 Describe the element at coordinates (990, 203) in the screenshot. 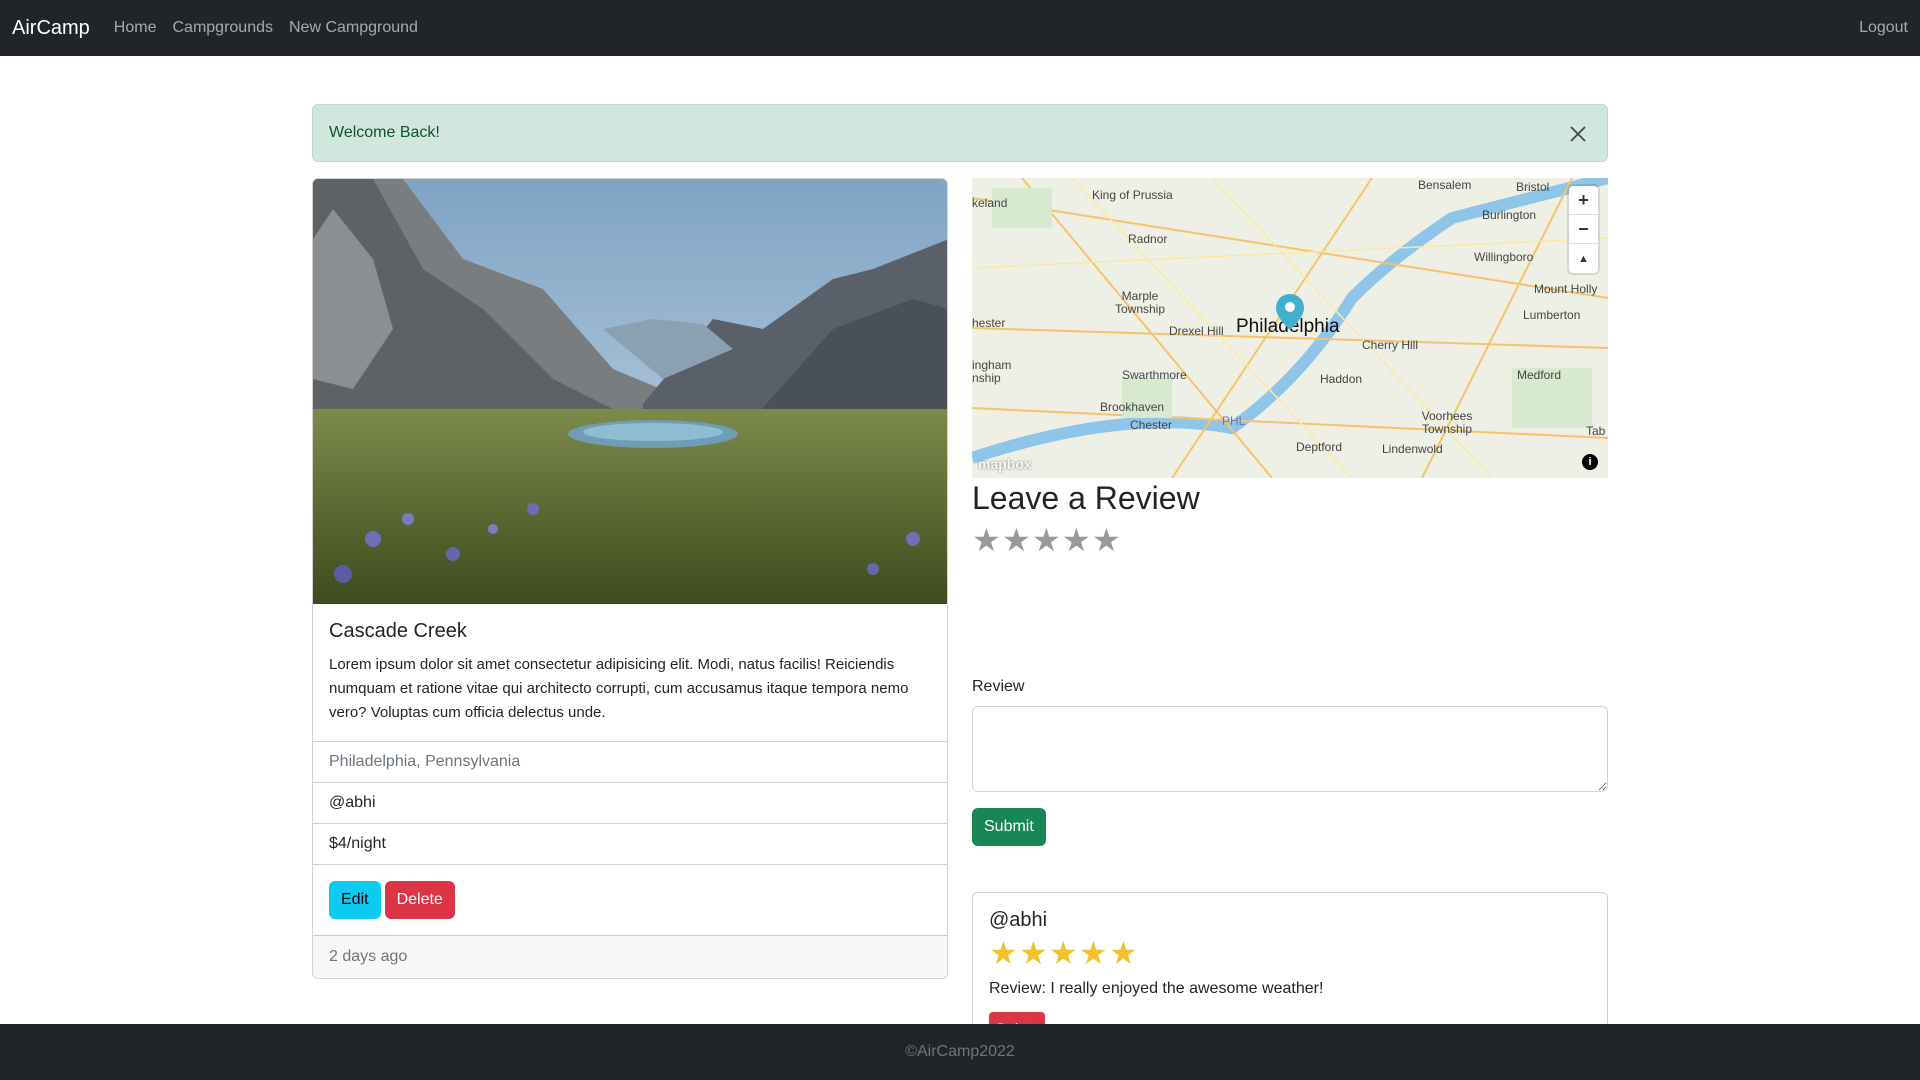

I see `map-label-keland: keland` at that location.